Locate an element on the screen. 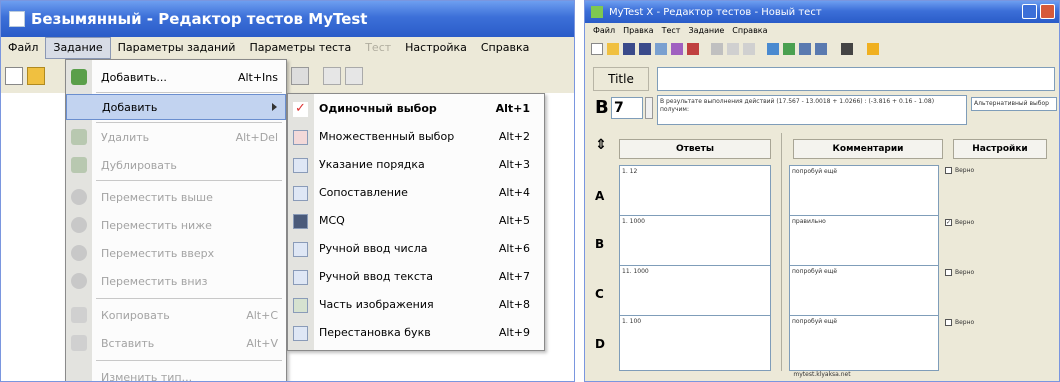  menu-separator is located at coordinates (189, 298).